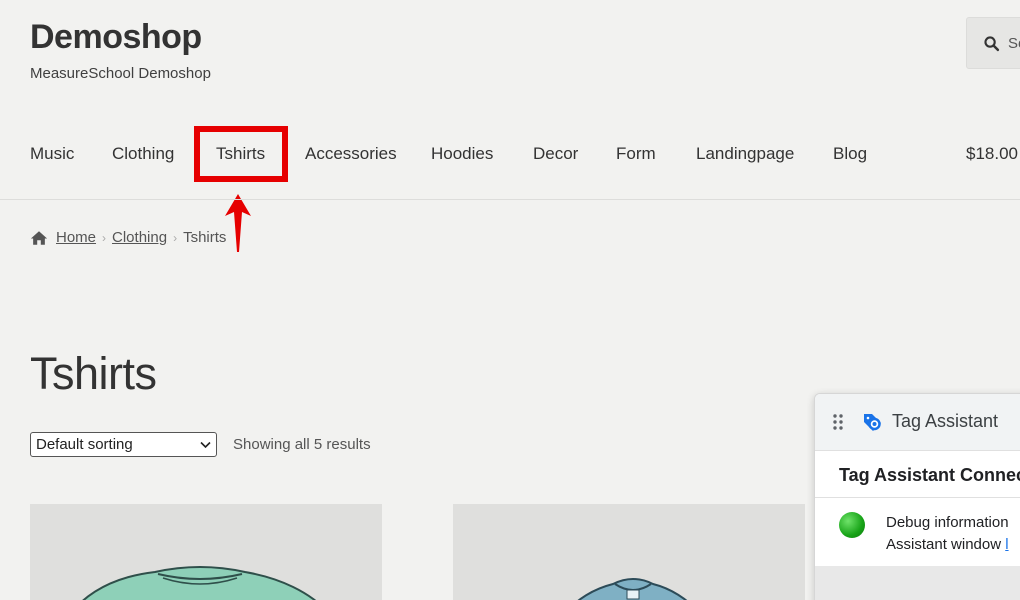  What do you see at coordinates (462, 154) in the screenshot?
I see `nav-item-hoodies: Hoodies` at bounding box center [462, 154].